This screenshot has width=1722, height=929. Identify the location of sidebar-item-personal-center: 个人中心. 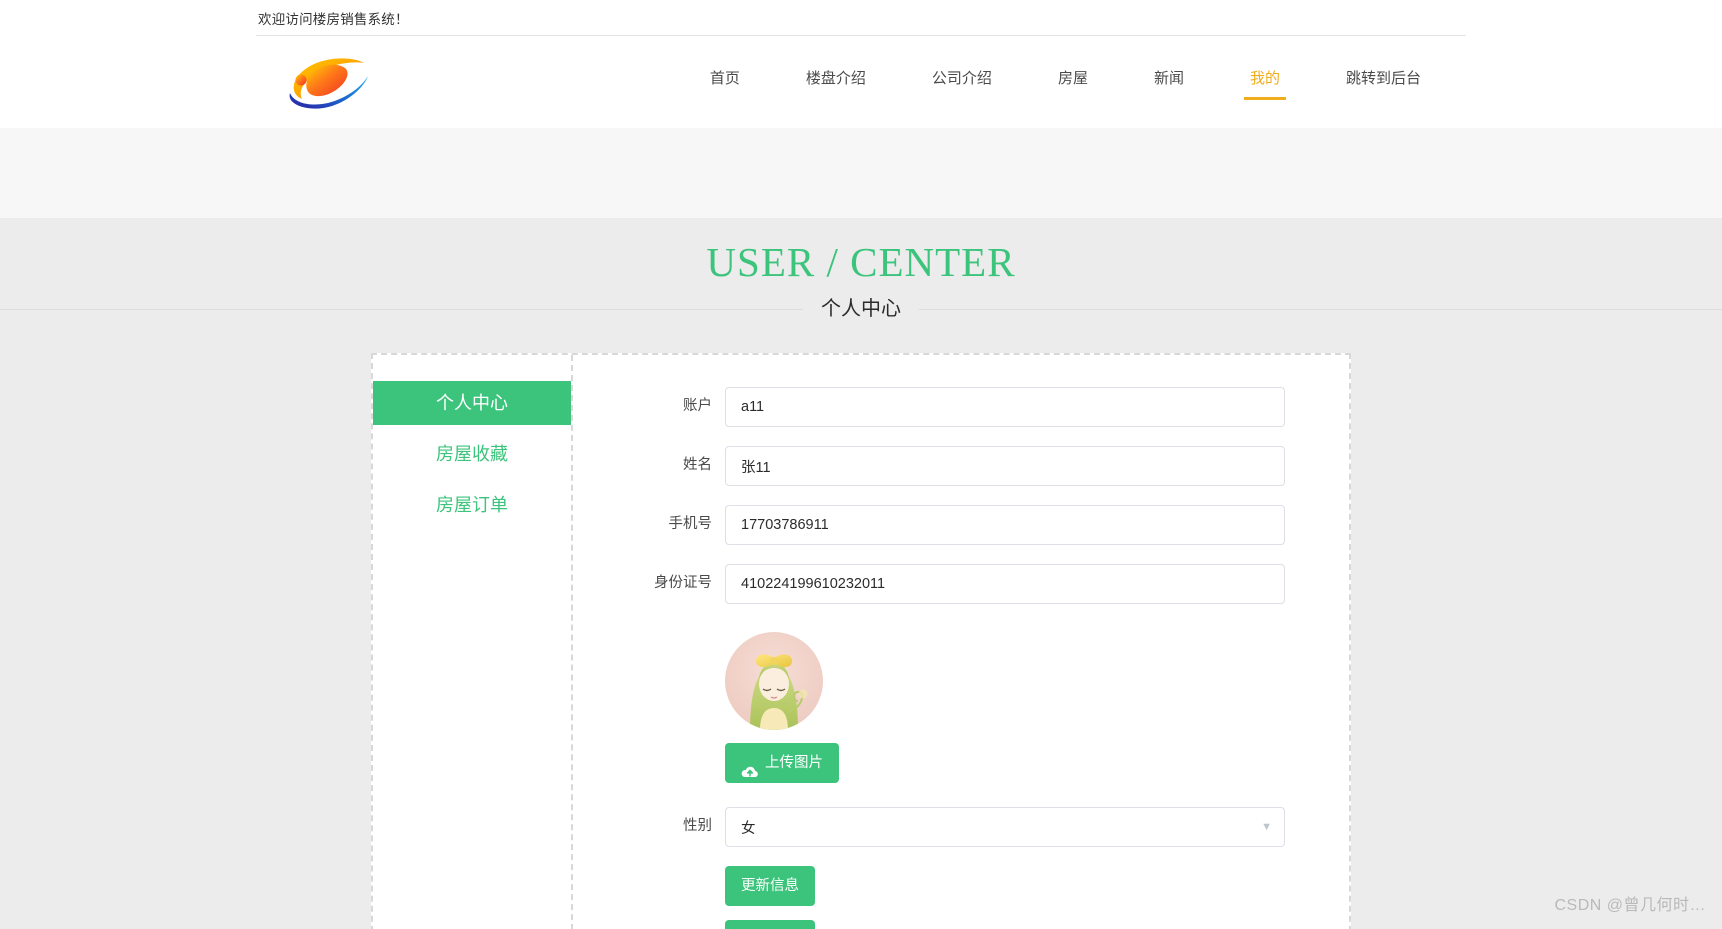
(472, 403).